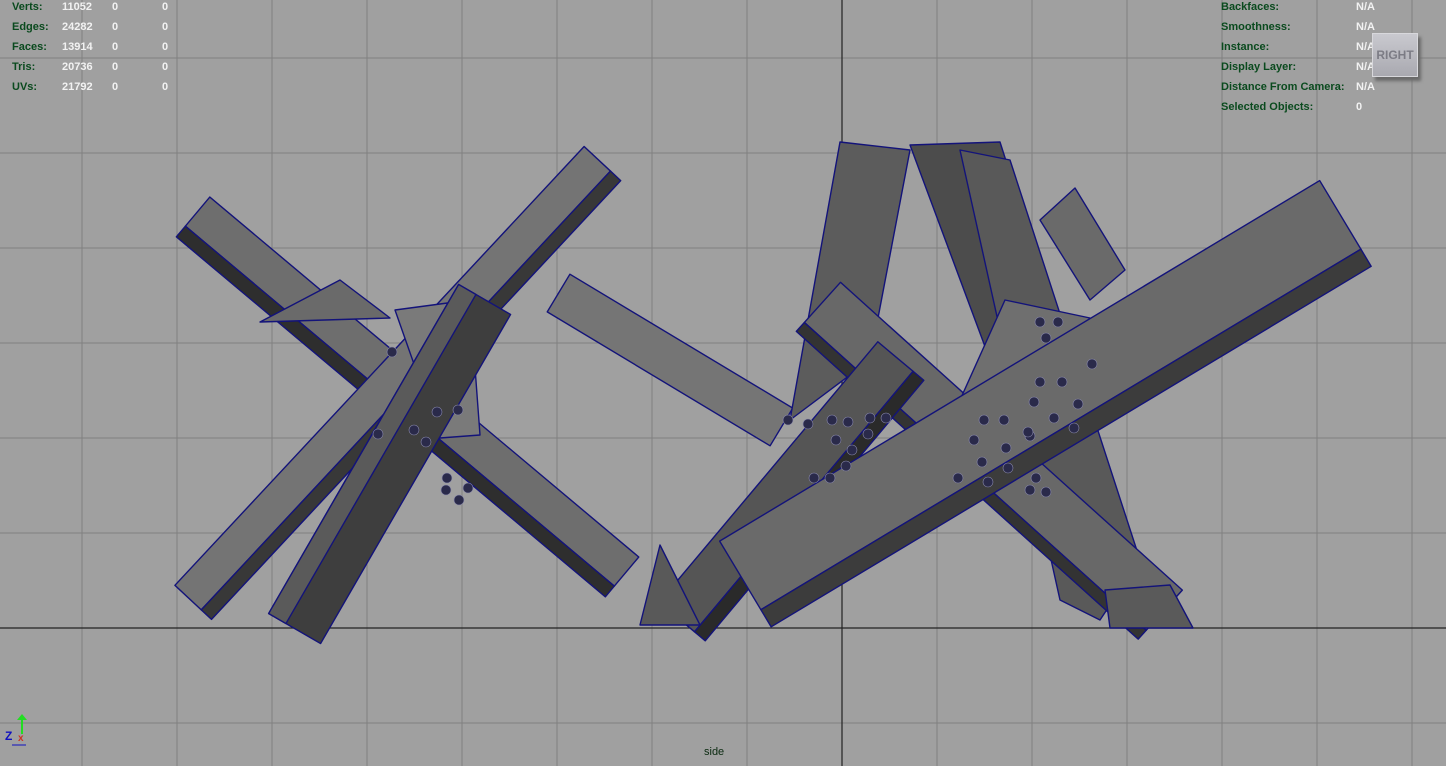 This screenshot has height=766, width=1446. I want to click on stat-row: Faces: 13914 0 0, so click(97, 47).